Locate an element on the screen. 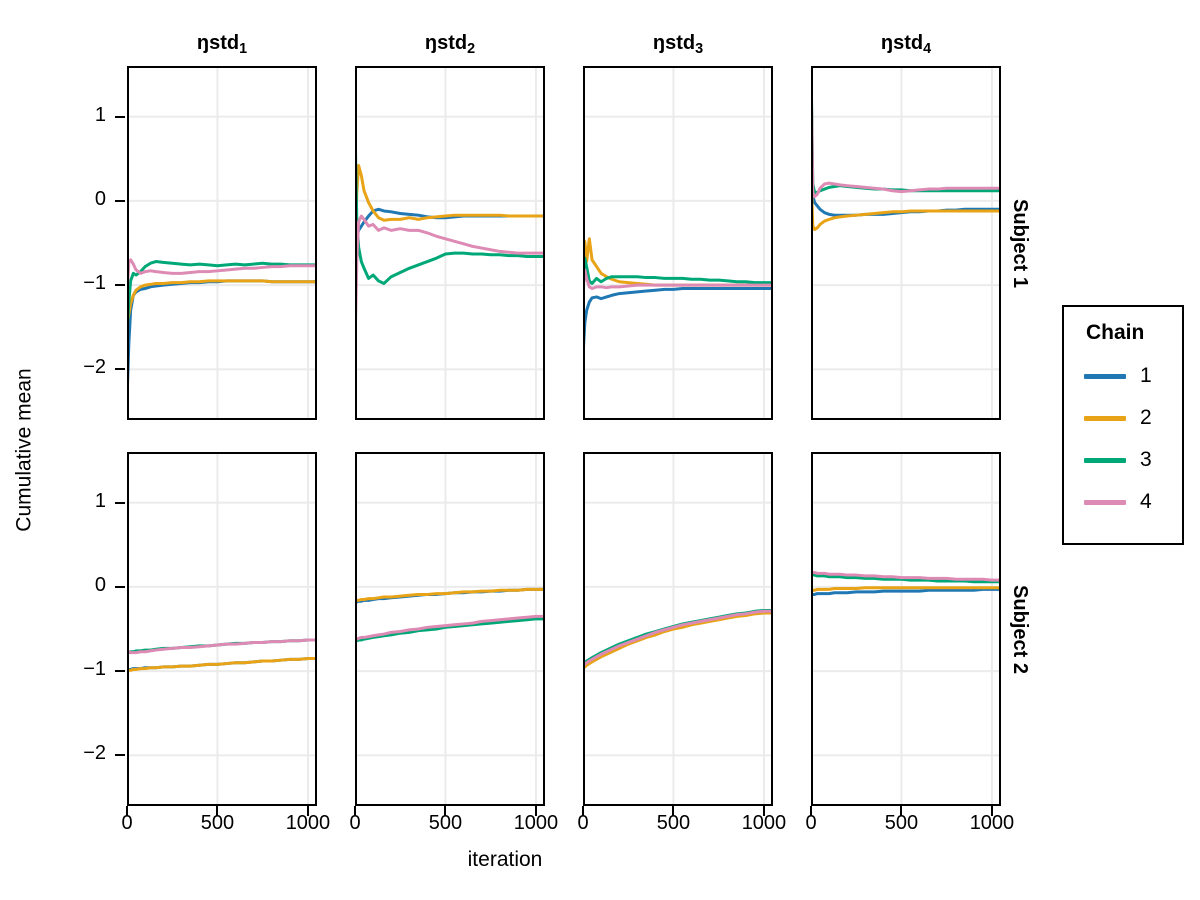 Image resolution: width=1200 pixels, height=900 pixels. legend-item-label: 1 is located at coordinates (1146, 375).